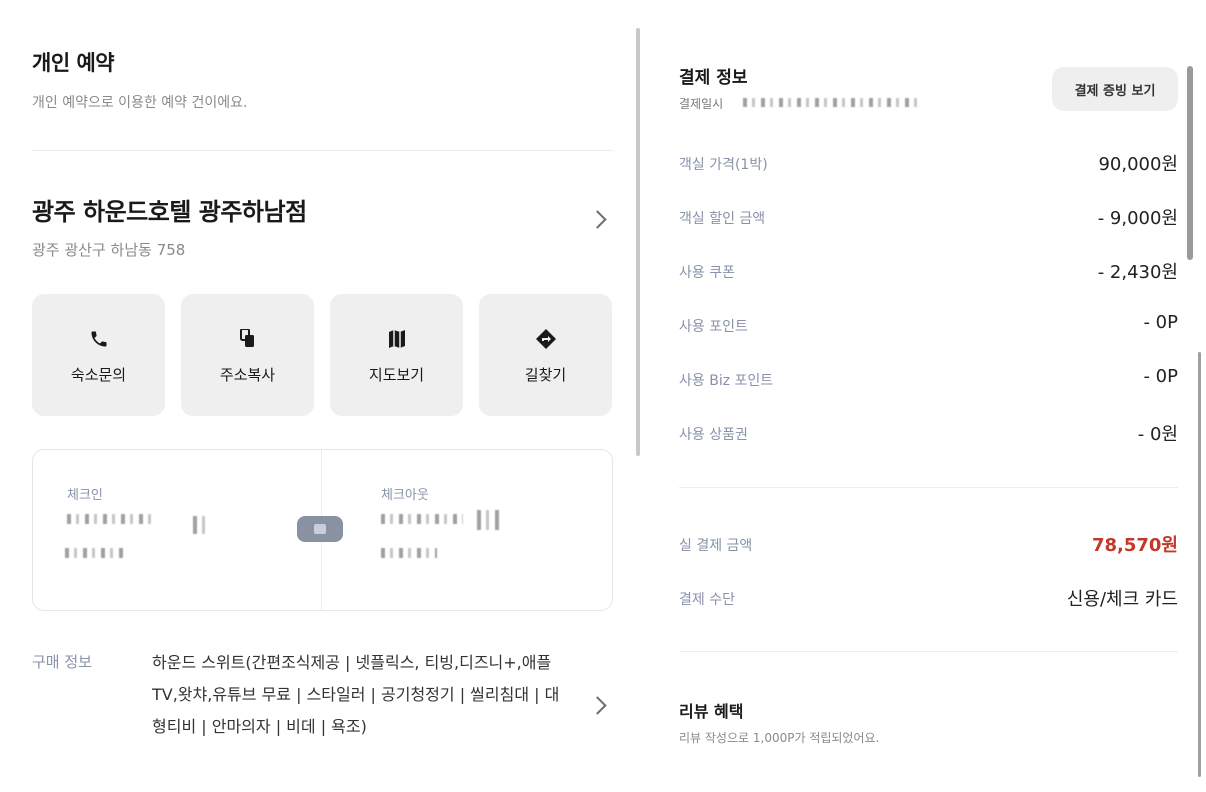  I want to click on total-value: 78,570원, so click(1134, 545).